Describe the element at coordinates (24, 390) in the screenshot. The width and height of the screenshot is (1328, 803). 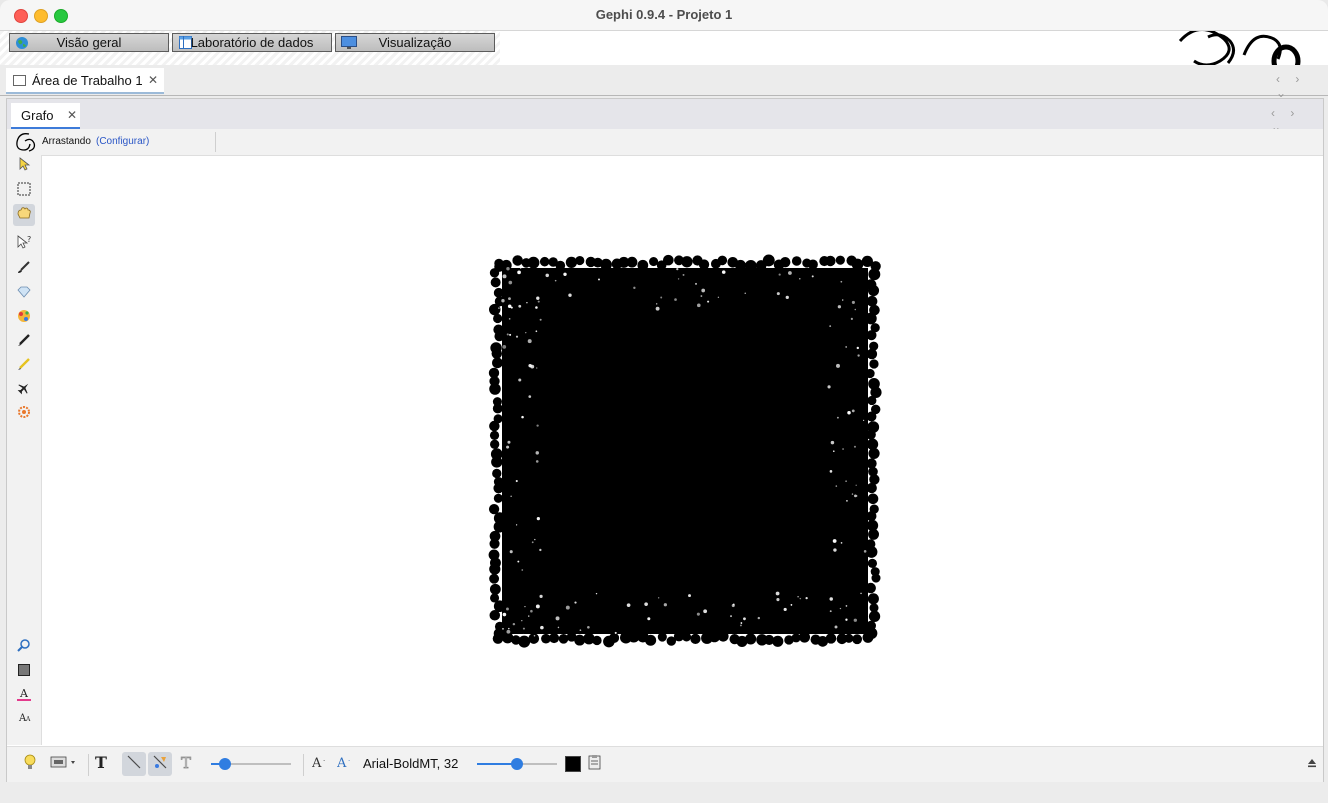
I see `airplane-tool` at that location.